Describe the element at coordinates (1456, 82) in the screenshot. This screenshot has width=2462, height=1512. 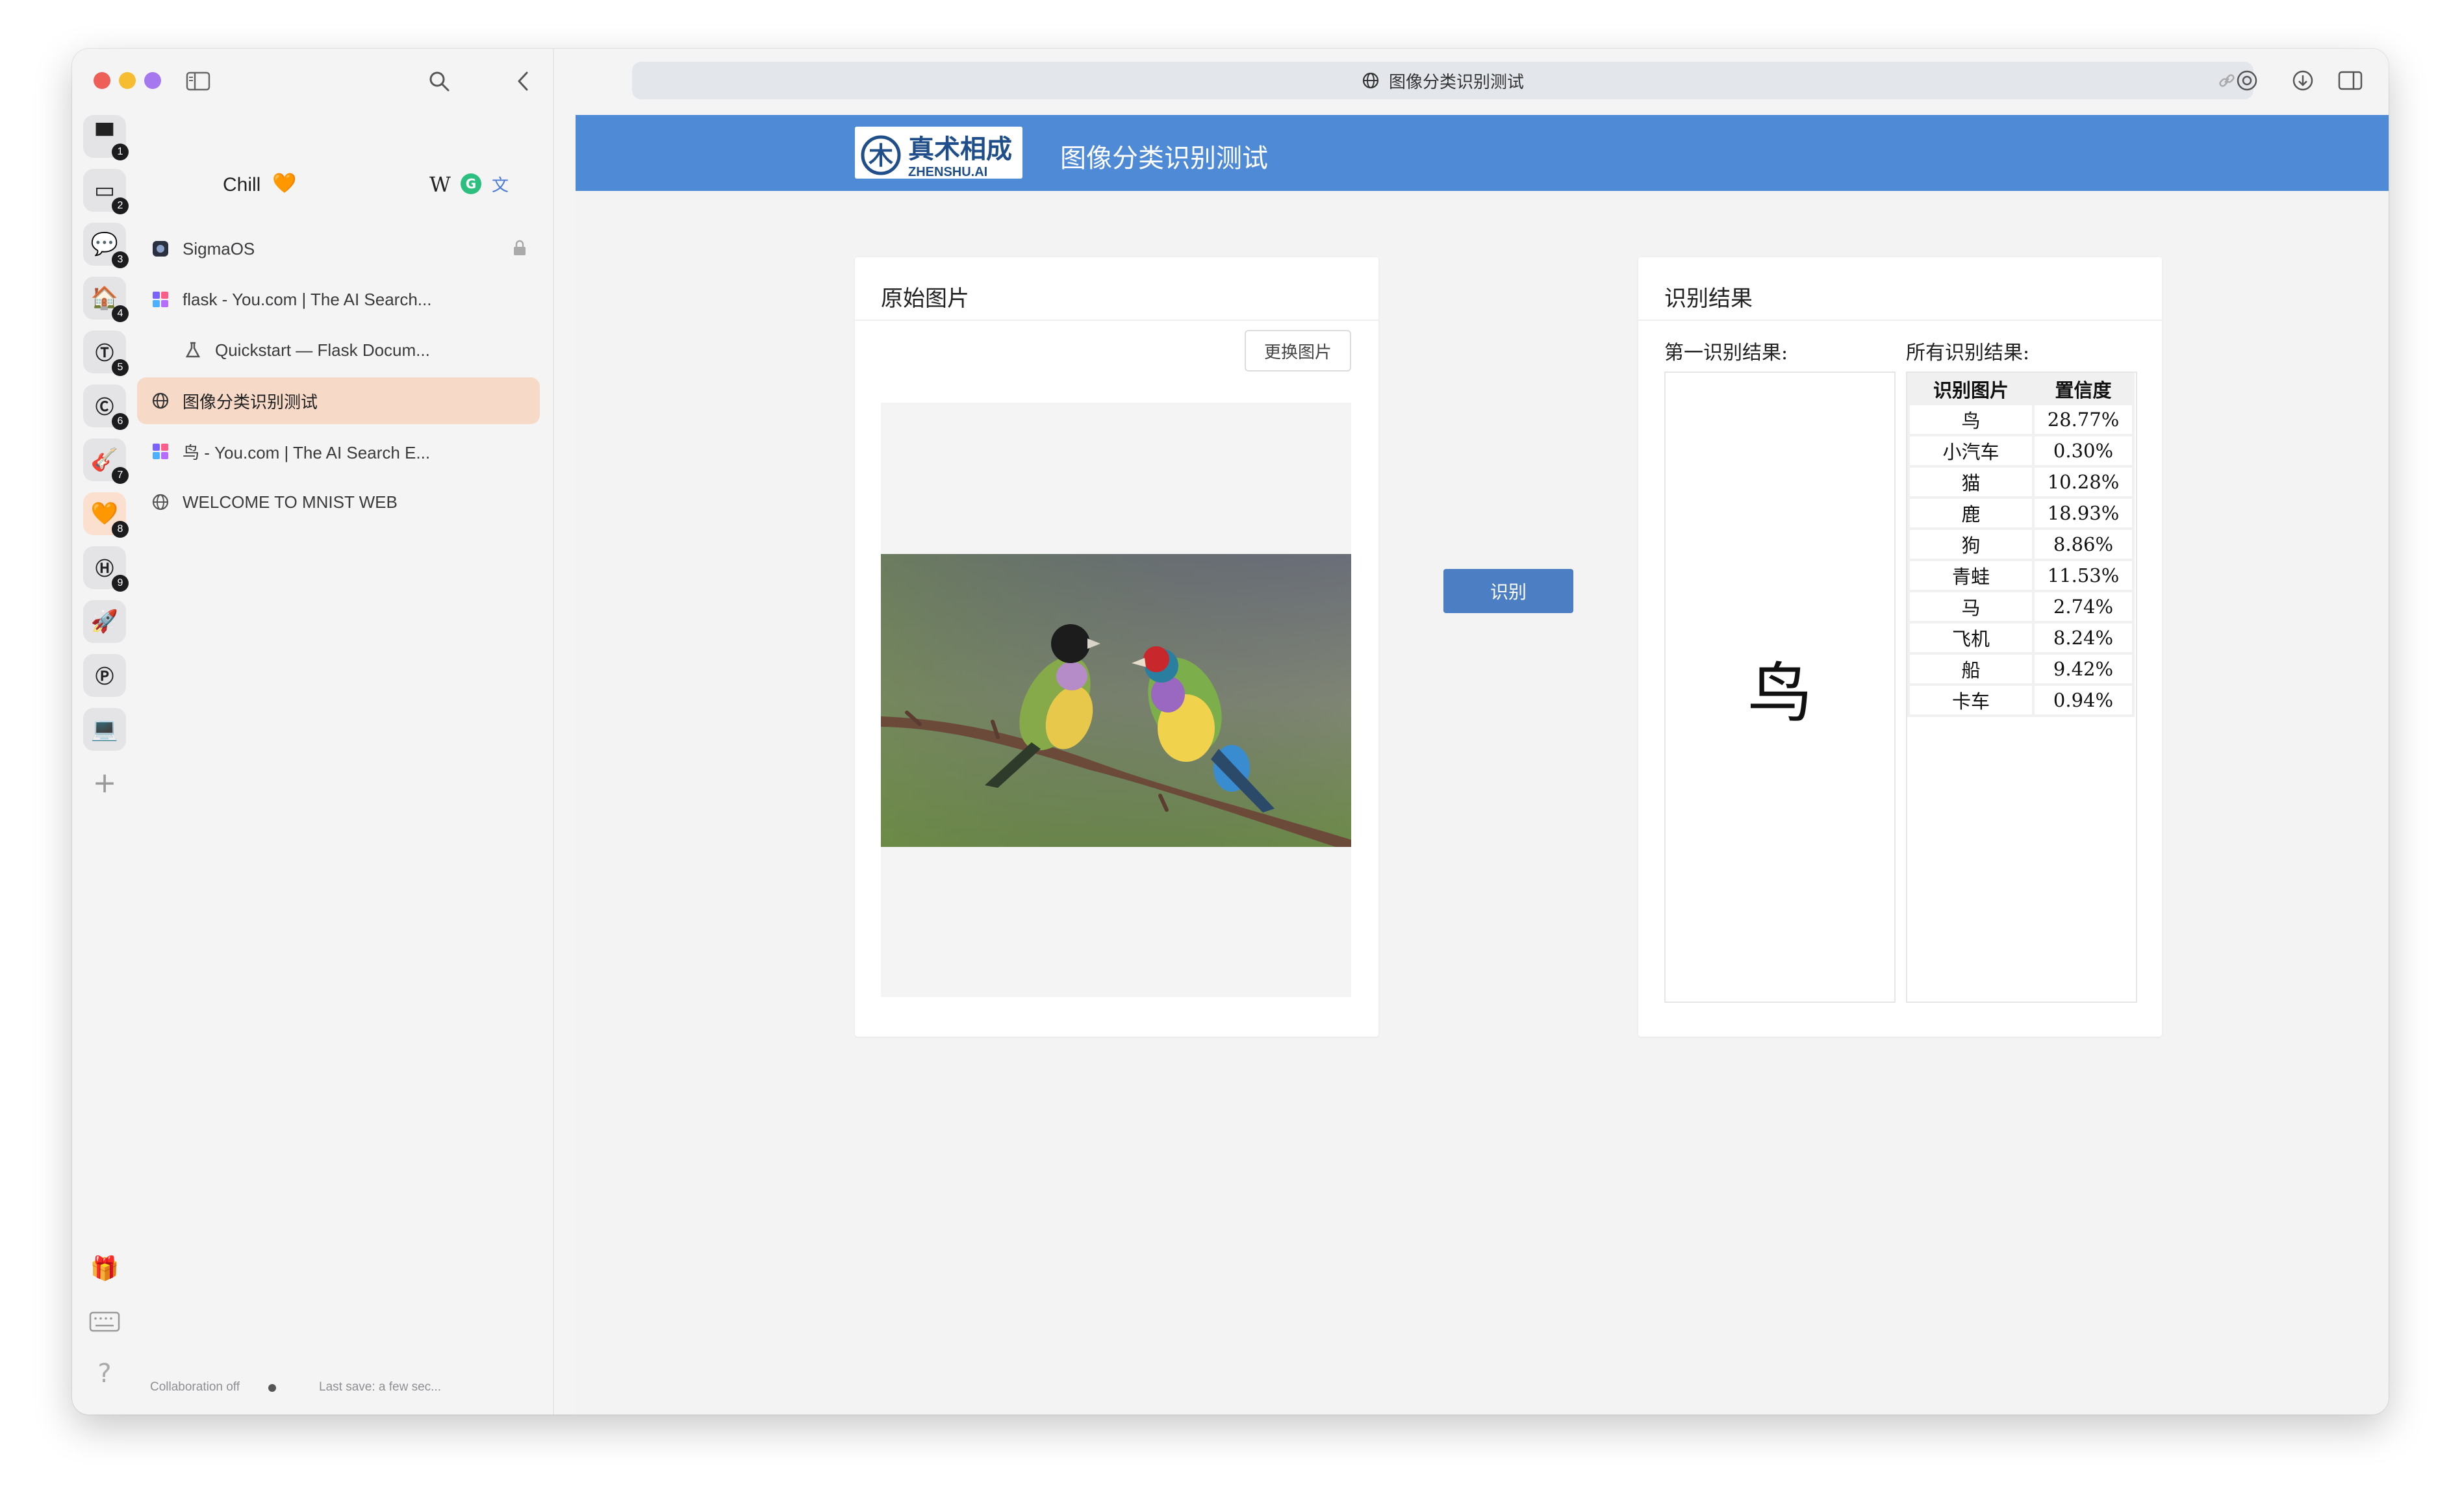
I see `url-title: 图像分类识别测试` at that location.